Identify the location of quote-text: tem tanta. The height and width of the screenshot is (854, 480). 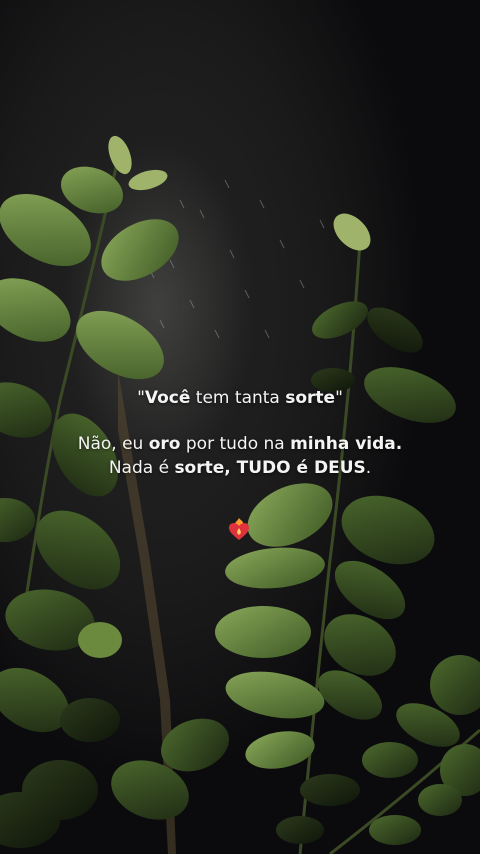
(238, 398).